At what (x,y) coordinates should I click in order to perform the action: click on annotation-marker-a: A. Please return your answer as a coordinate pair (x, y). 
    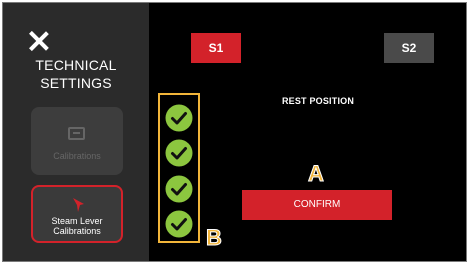
    Looking at the image, I should click on (316, 173).